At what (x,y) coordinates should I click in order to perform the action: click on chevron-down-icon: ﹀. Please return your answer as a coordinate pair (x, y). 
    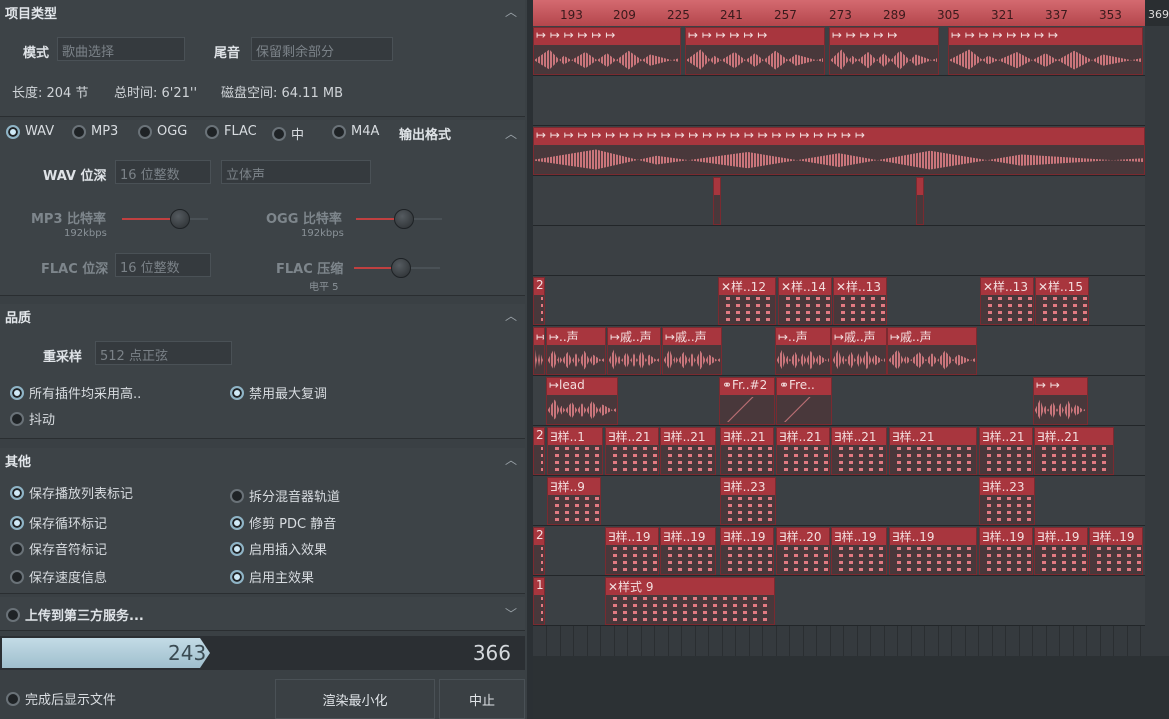
    Looking at the image, I should click on (511, 613).